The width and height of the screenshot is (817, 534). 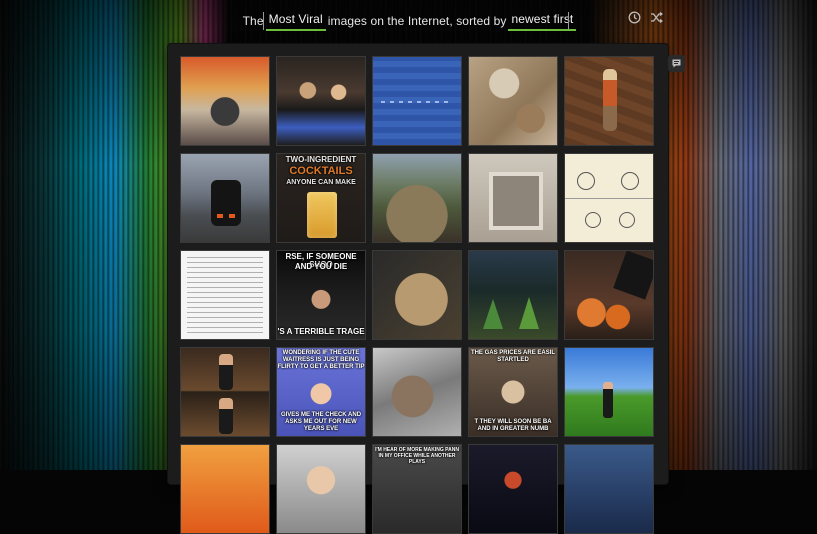 What do you see at coordinates (321, 489) in the screenshot?
I see `thumb-person-portrait` at bounding box center [321, 489].